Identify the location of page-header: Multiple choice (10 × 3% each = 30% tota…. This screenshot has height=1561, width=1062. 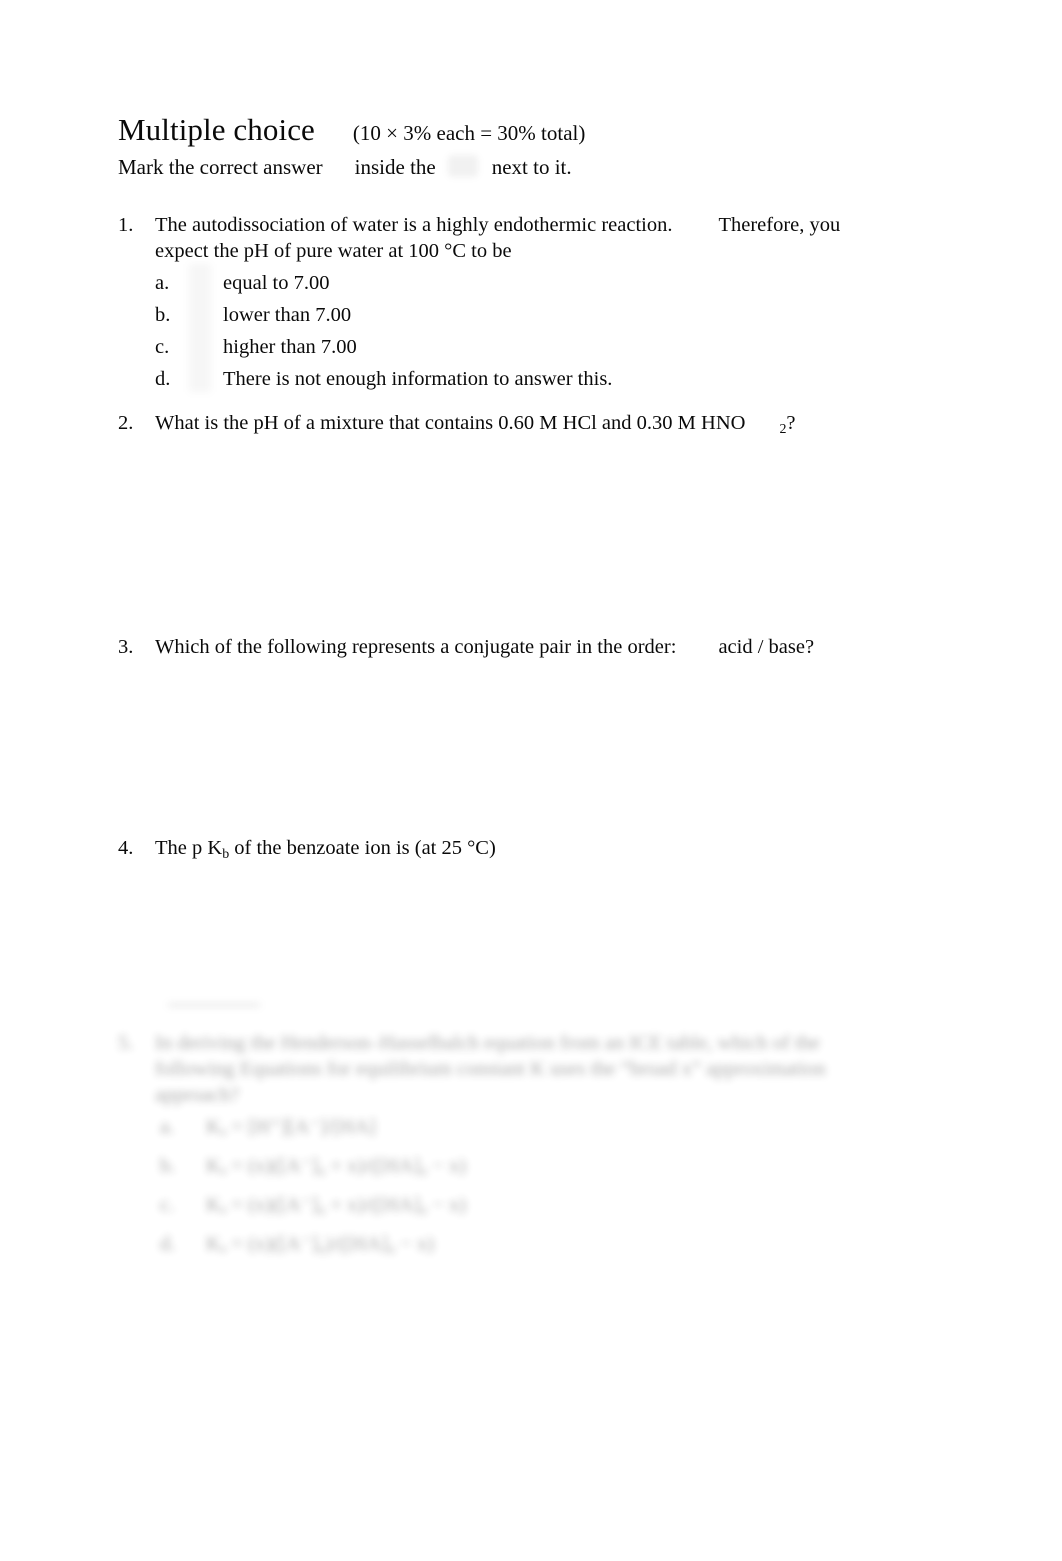
(548, 147).